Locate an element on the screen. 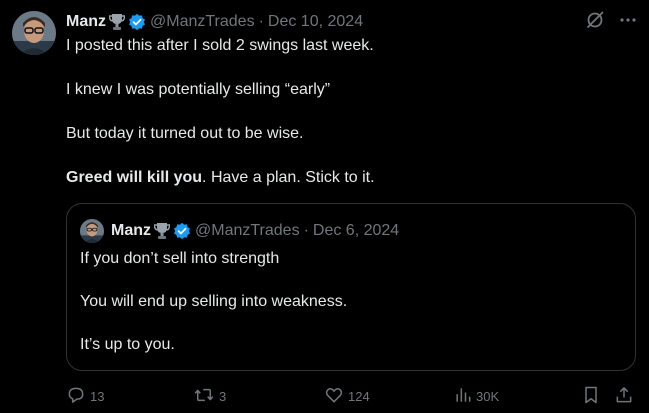  like-button: 124 is located at coordinates (347, 396).